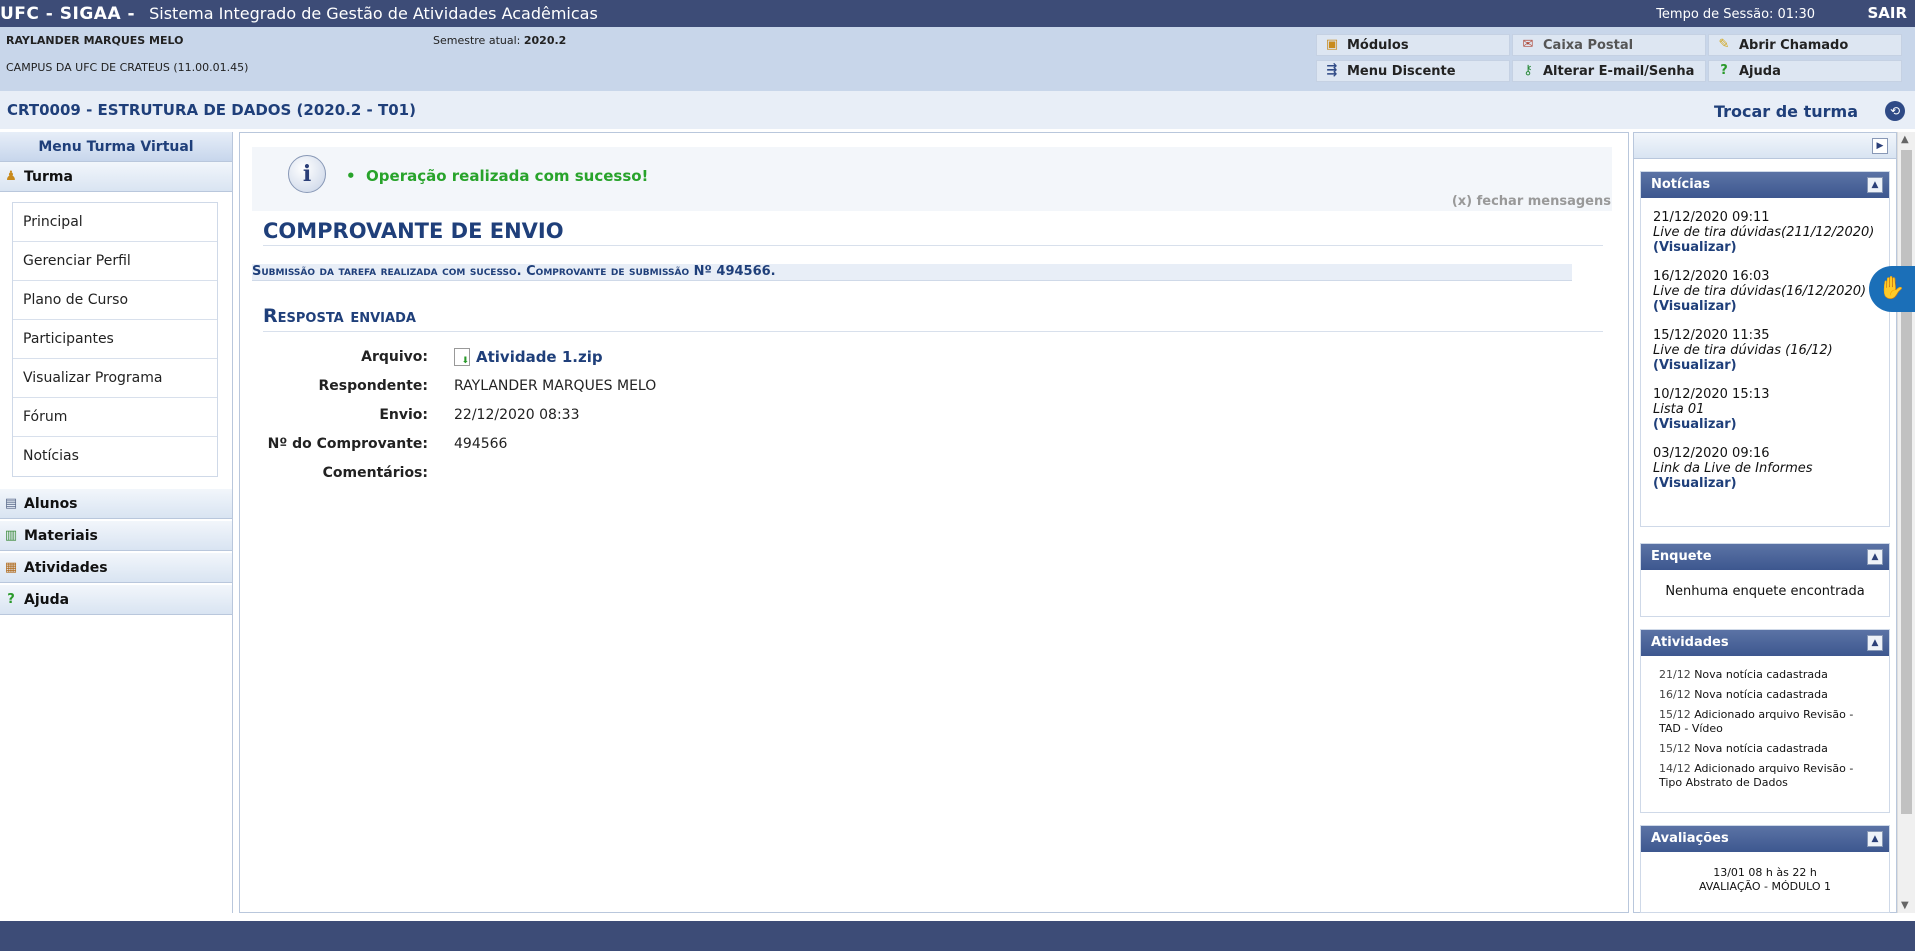  I want to click on pencil-icon: ✎, so click(1724, 44).